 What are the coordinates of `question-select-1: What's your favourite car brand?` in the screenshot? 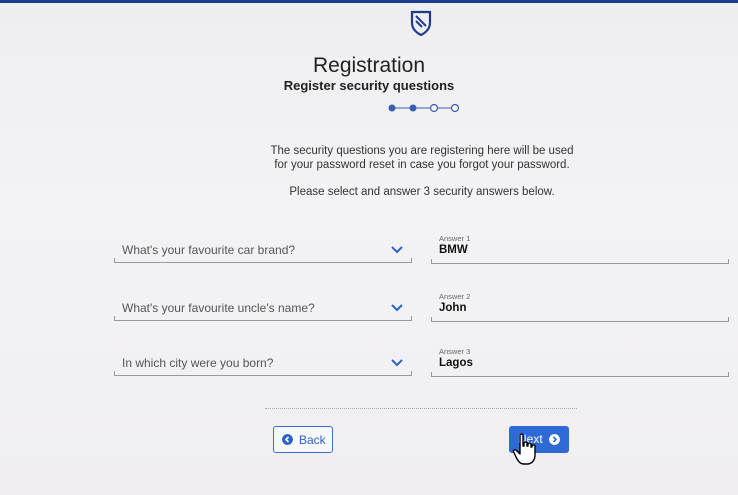 It's located at (263, 251).